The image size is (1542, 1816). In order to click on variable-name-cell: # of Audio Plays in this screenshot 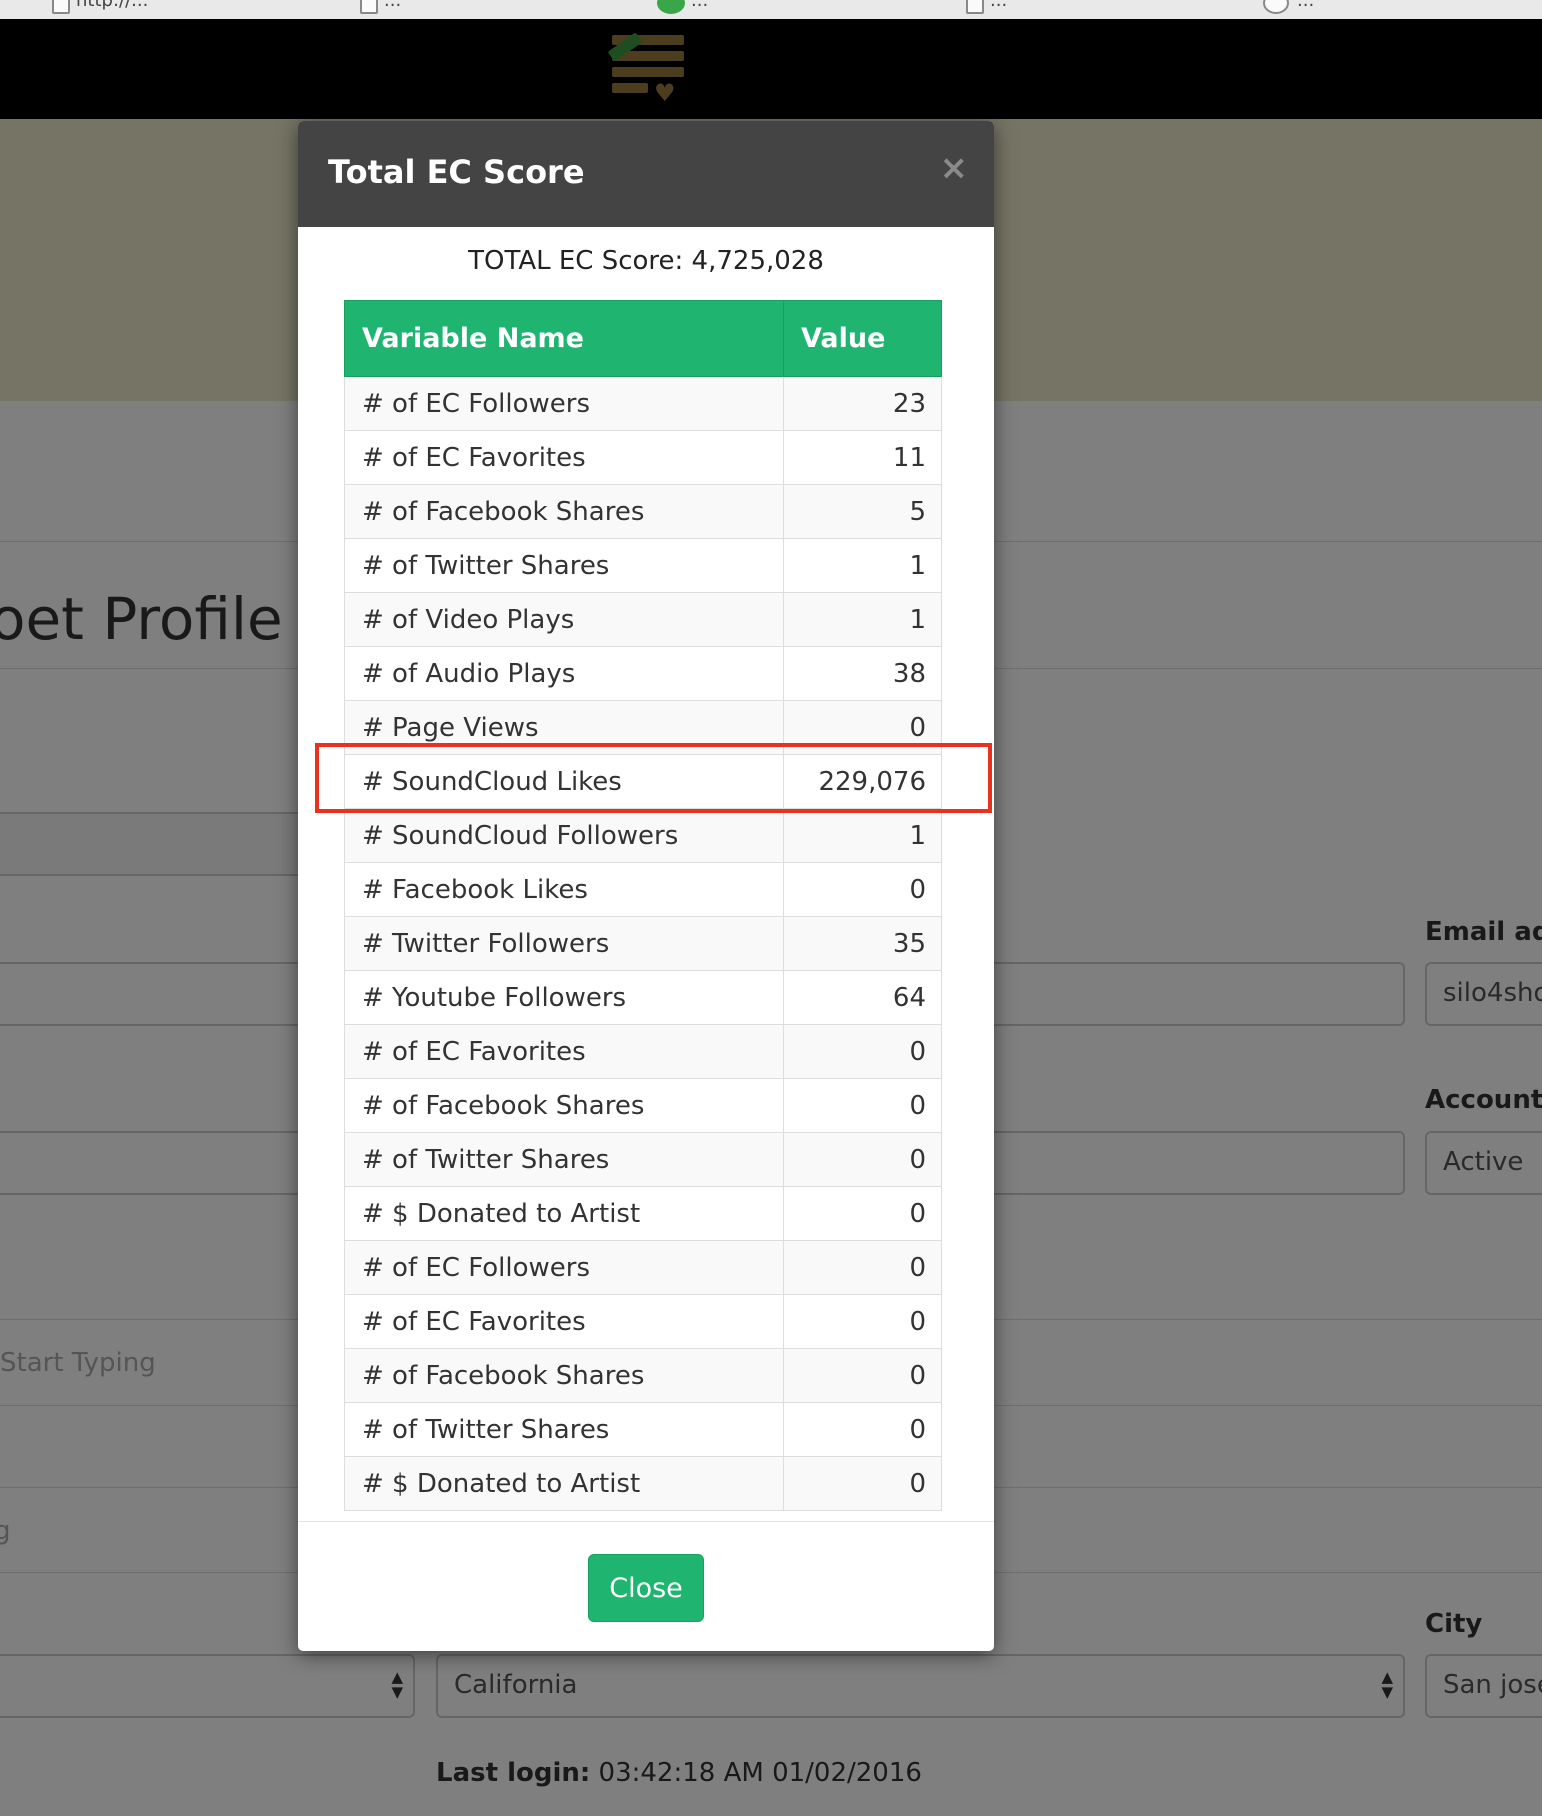, I will do `click(564, 673)`.